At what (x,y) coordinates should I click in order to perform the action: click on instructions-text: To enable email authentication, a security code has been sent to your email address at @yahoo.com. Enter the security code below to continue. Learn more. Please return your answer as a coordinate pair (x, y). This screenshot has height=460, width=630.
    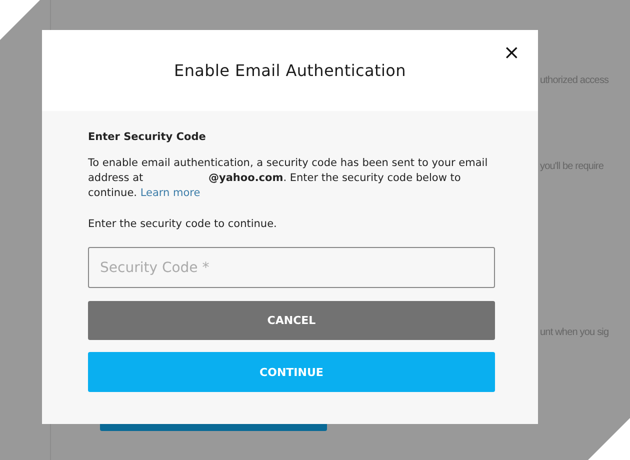
    Looking at the image, I should click on (288, 178).